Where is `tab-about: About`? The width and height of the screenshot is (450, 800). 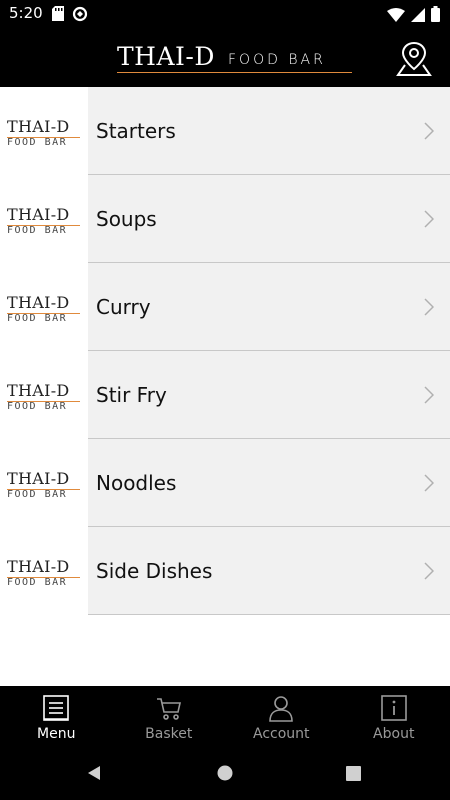 tab-about: About is located at coordinates (394, 716).